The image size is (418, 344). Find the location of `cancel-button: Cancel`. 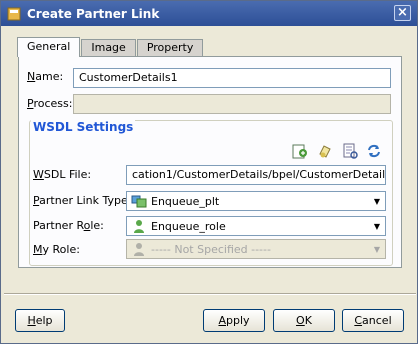

cancel-button: Cancel is located at coordinates (373, 320).